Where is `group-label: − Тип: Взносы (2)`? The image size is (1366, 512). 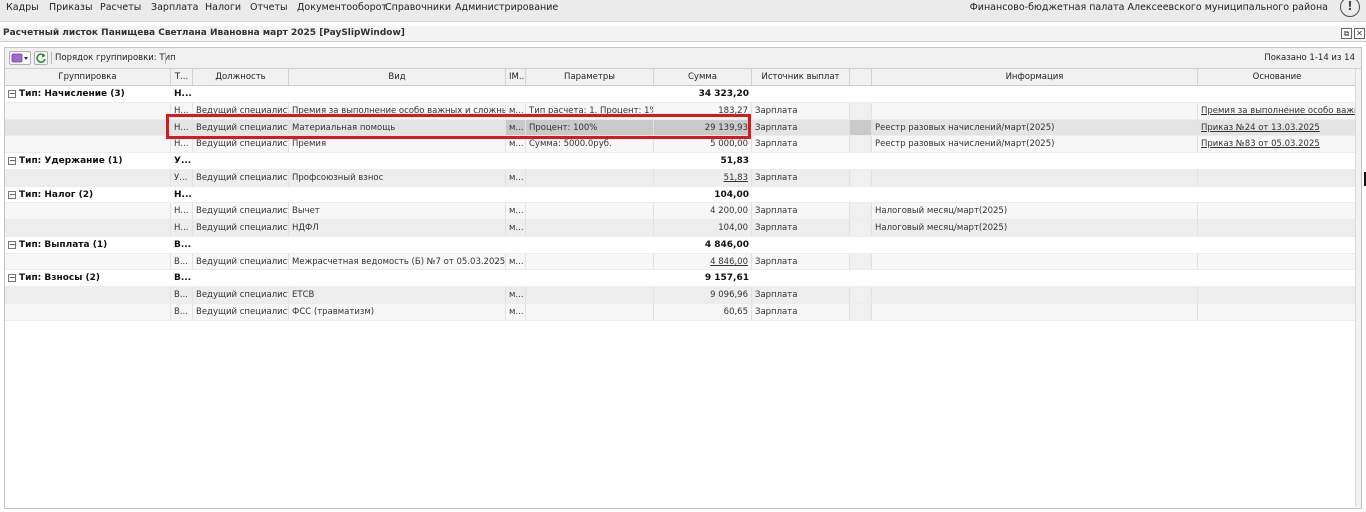 group-label: − Тип: Взносы (2) is located at coordinates (88, 278).